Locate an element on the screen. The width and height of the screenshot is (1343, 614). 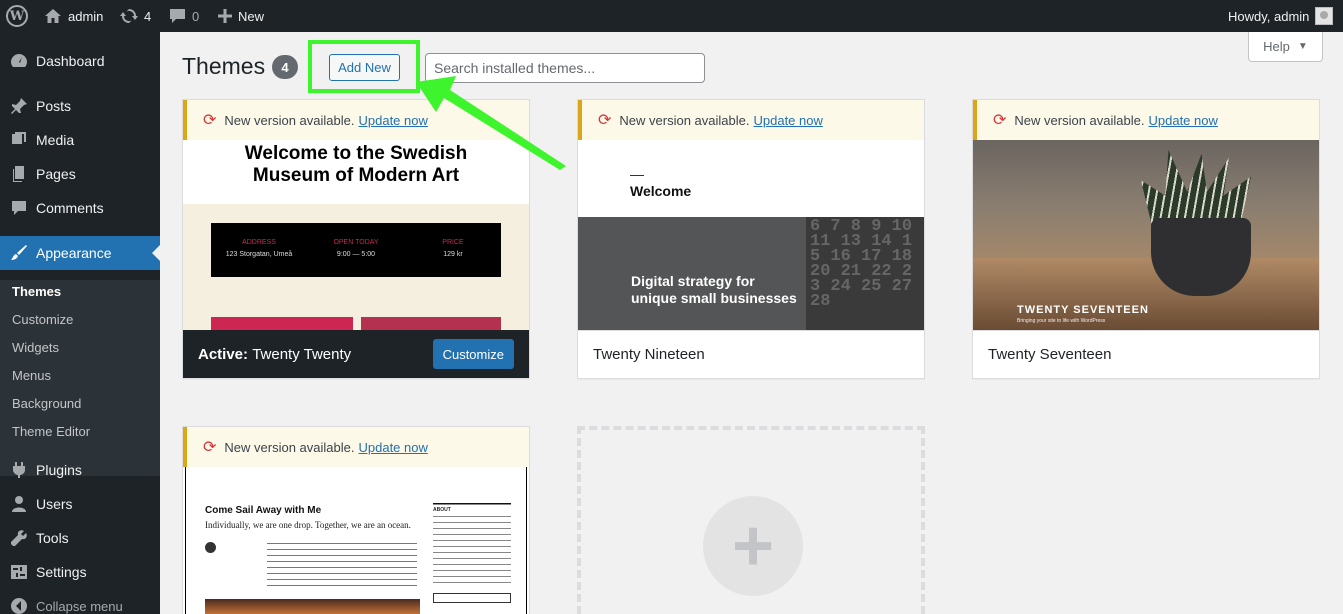
add-new-theme-card: + is located at coordinates (751, 520).